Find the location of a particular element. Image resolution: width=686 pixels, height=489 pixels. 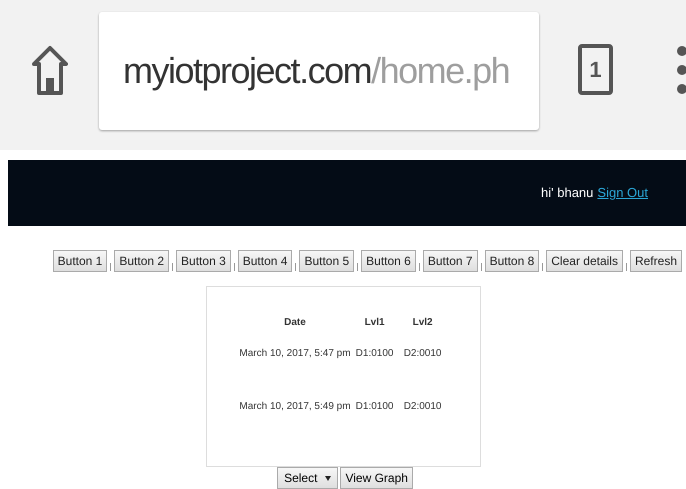

column-header: Date is located at coordinates (295, 322).